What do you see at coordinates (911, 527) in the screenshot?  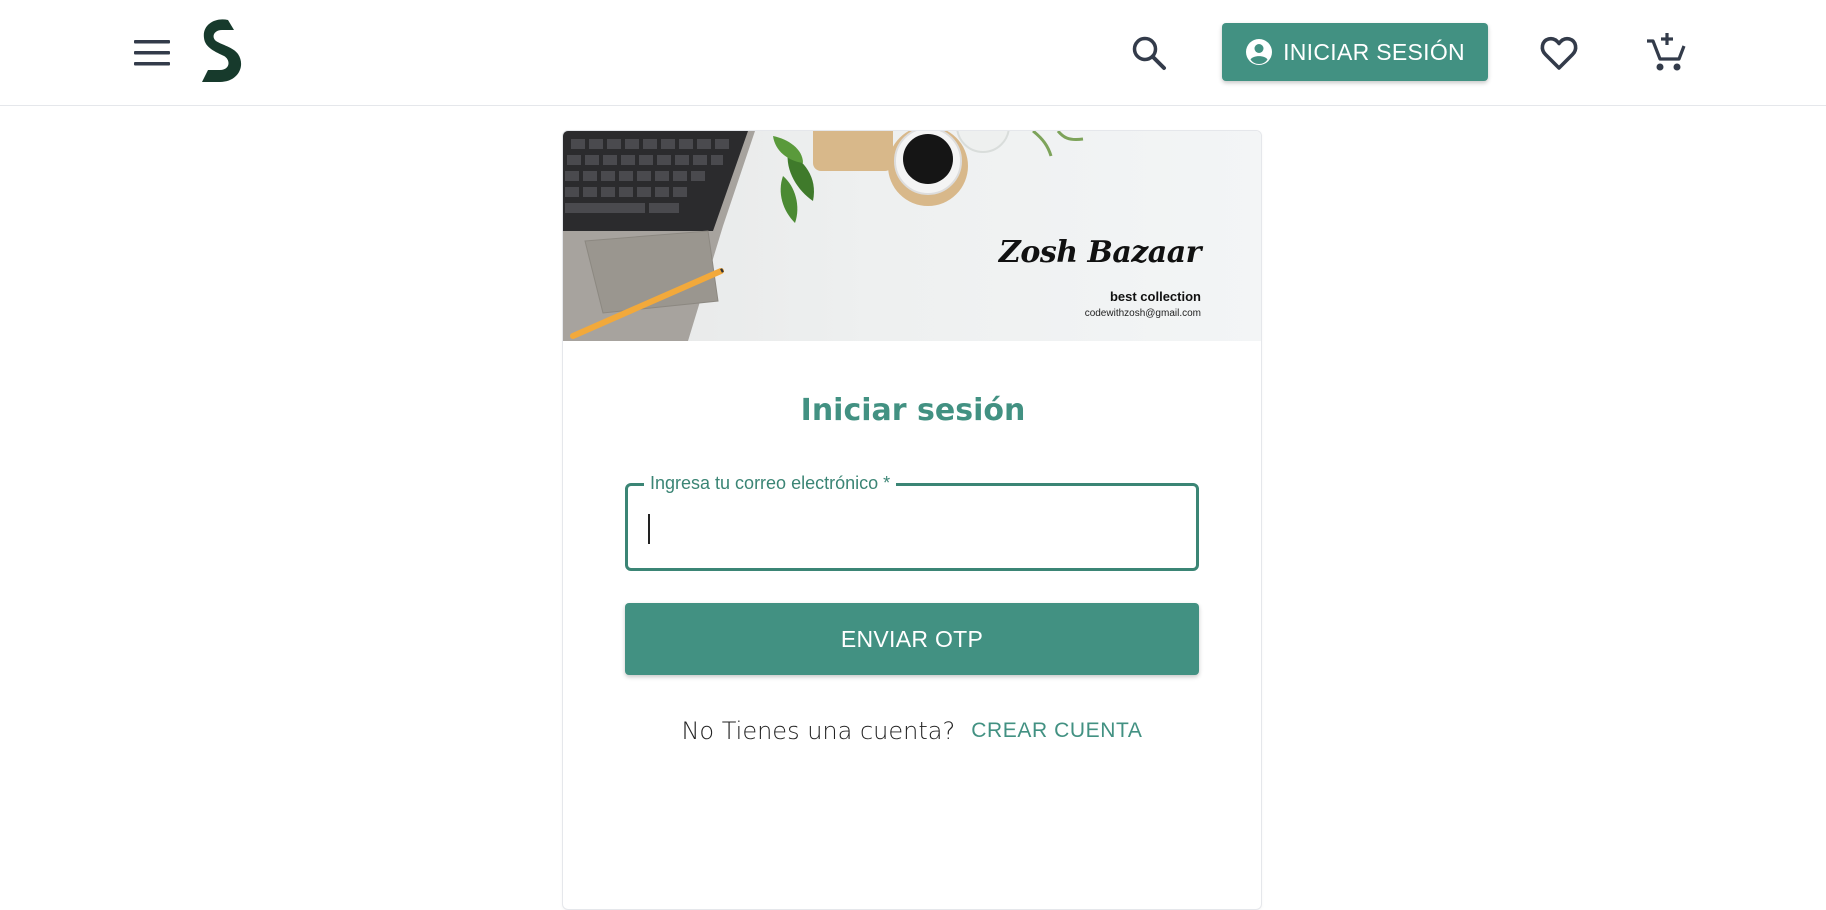 I see `email-input` at bounding box center [911, 527].